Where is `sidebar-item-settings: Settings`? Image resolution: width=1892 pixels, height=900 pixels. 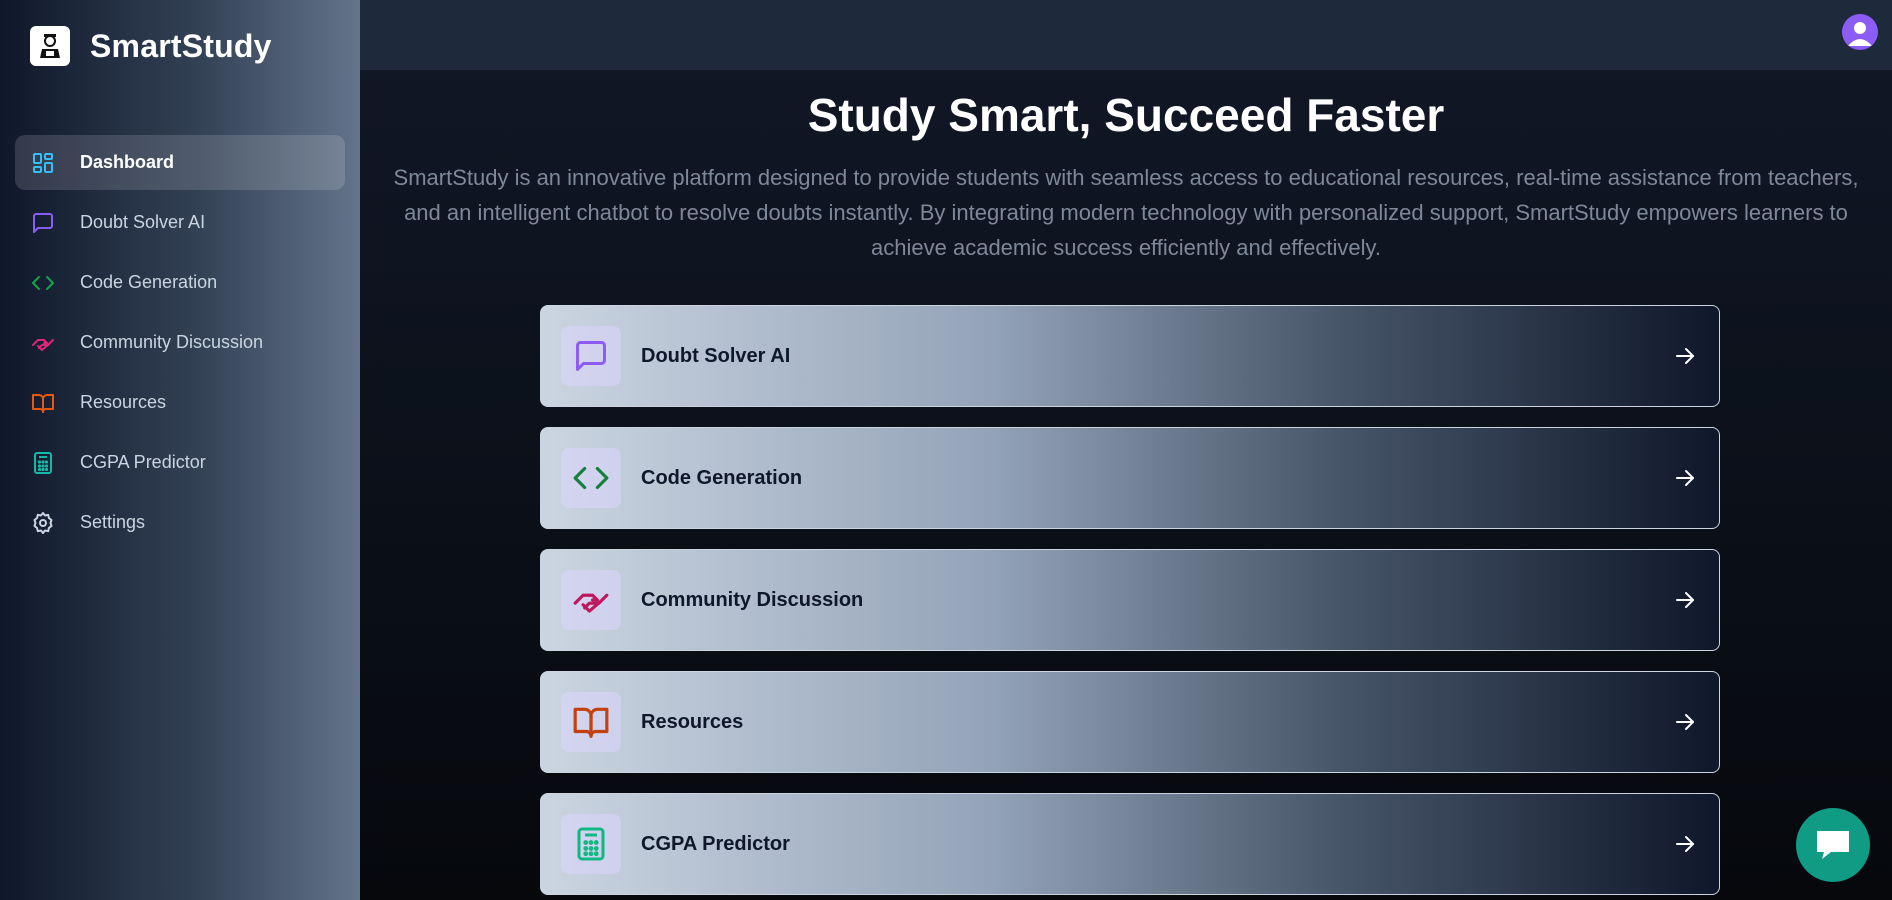 sidebar-item-settings: Settings is located at coordinates (180, 522).